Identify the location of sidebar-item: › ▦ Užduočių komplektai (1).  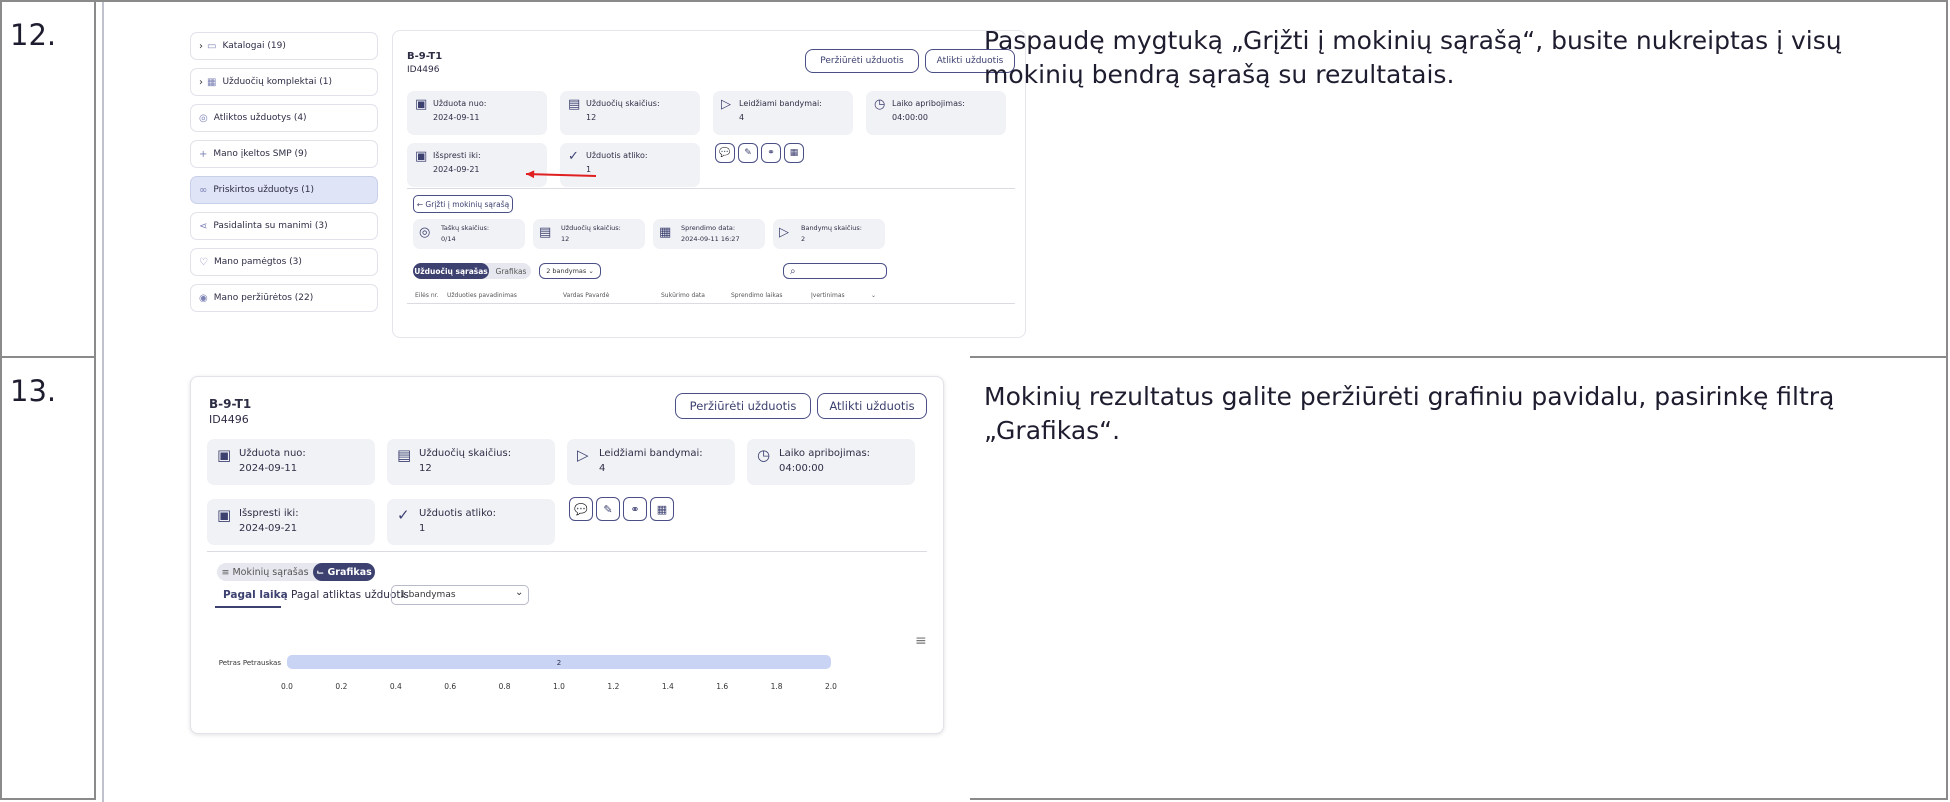
(284, 82).